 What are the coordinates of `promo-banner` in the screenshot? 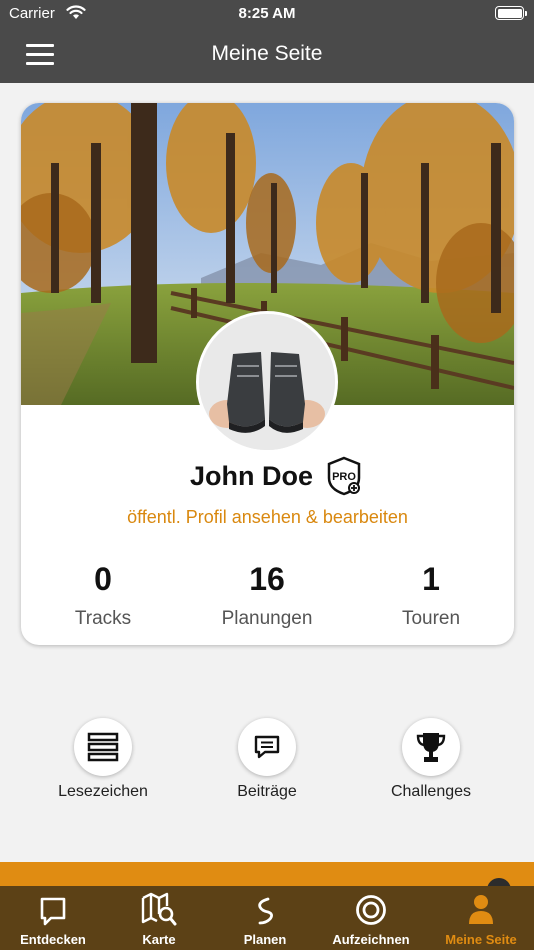 It's located at (267, 875).